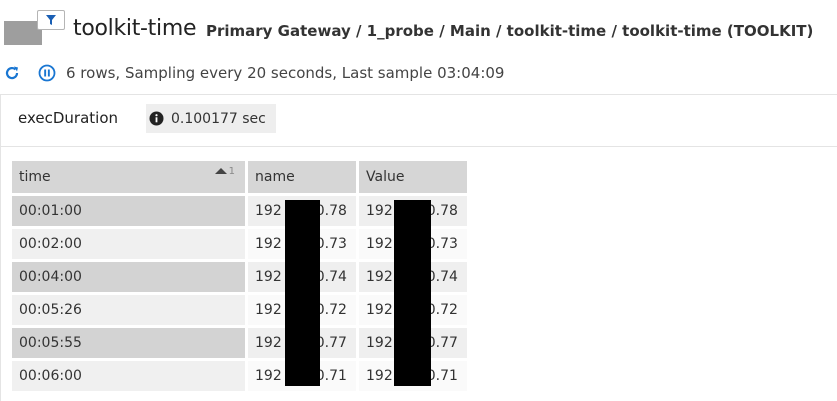 The width and height of the screenshot is (837, 401). What do you see at coordinates (442, 343) in the screenshot?
I see `cell-value-suffix: 0.77` at bounding box center [442, 343].